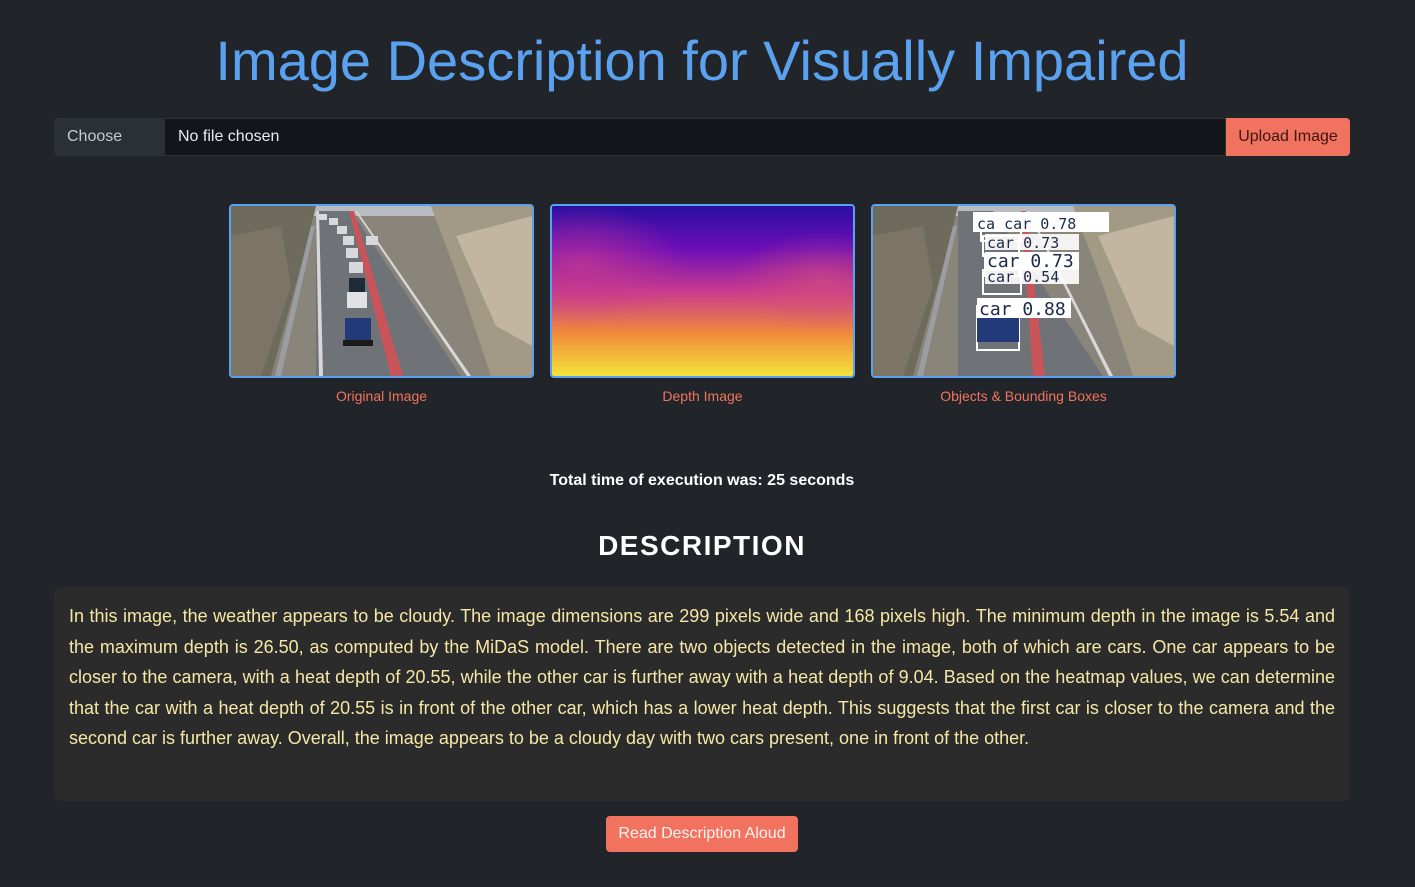 This screenshot has height=887, width=1415. Describe the element at coordinates (229, 136) in the screenshot. I see `file-status-label: No file chosen` at that location.